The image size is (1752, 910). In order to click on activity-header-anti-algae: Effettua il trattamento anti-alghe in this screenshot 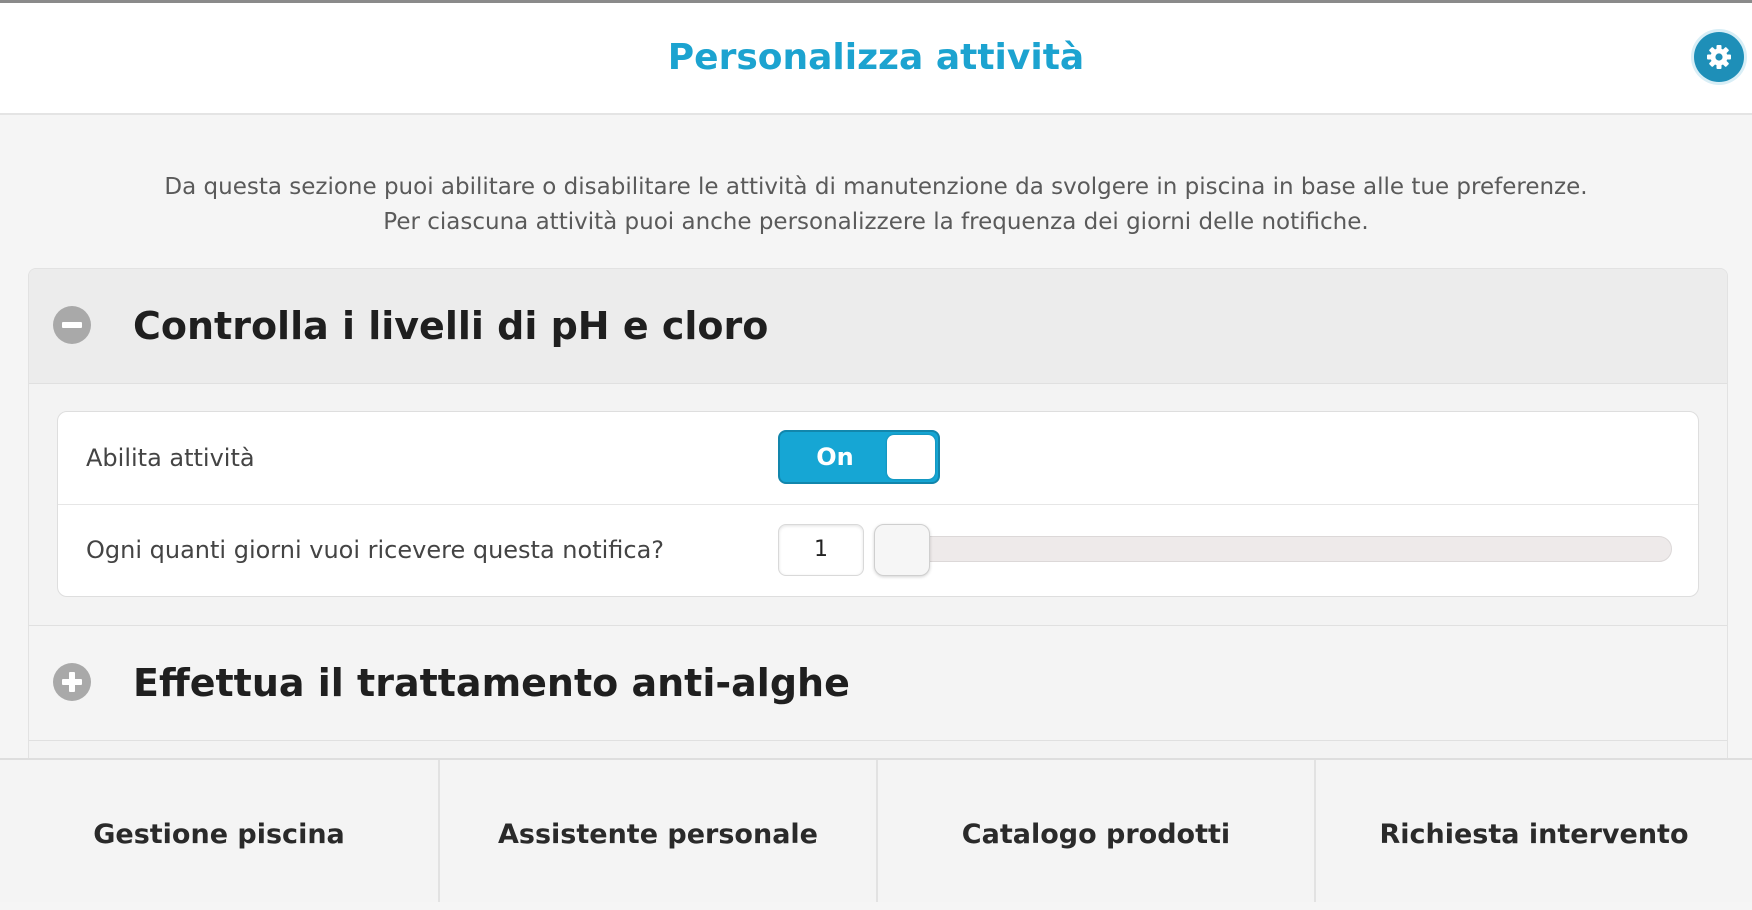, I will do `click(878, 683)`.